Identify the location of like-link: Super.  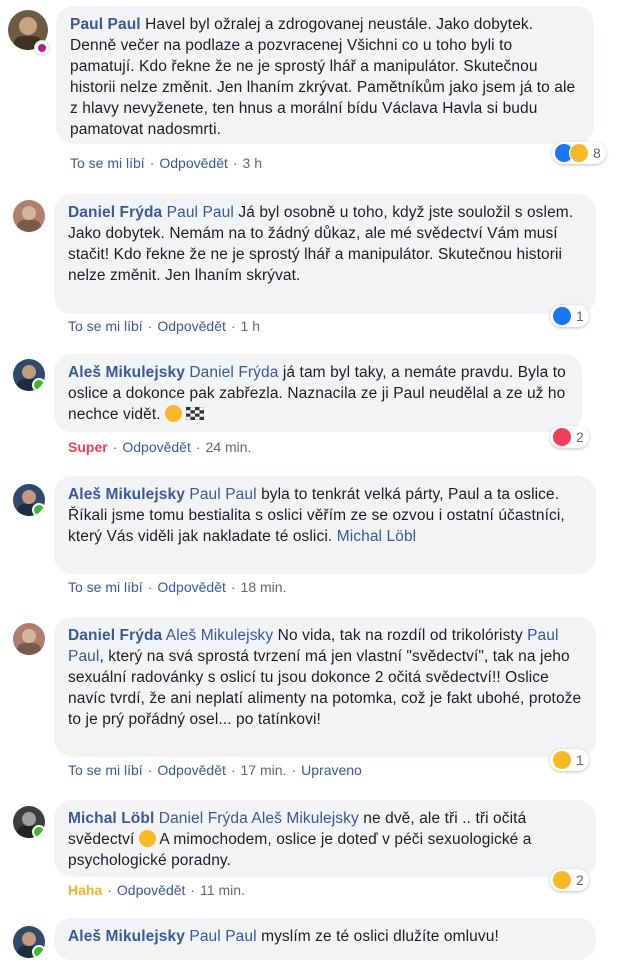
(88, 447).